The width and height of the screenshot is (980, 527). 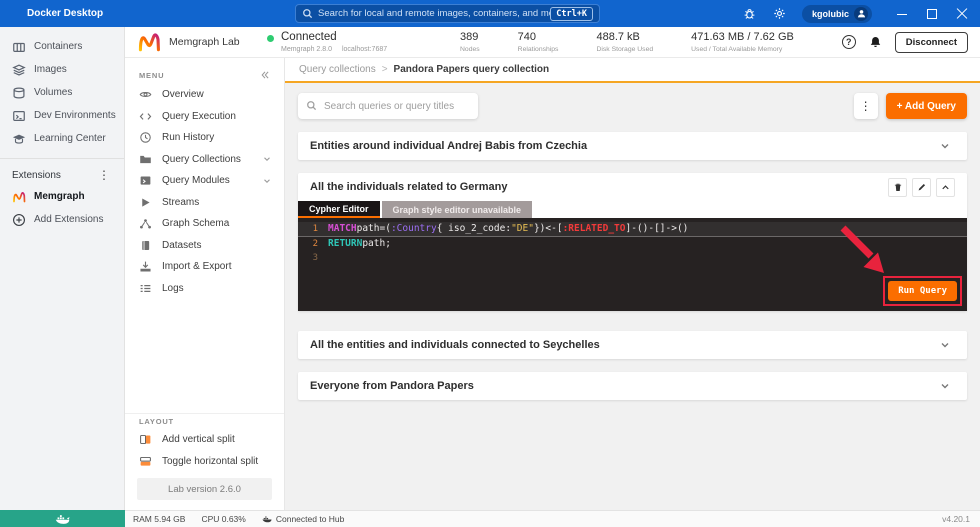 I want to click on menu-item-datasets: Datasets, so click(x=204, y=246).